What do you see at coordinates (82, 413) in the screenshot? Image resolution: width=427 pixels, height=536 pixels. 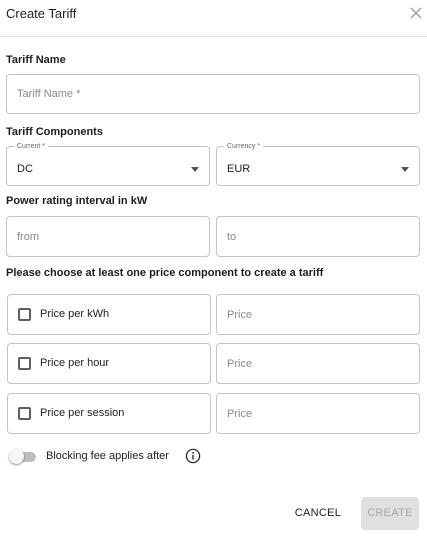 I see `price-per-session-label: Price per session` at bounding box center [82, 413].